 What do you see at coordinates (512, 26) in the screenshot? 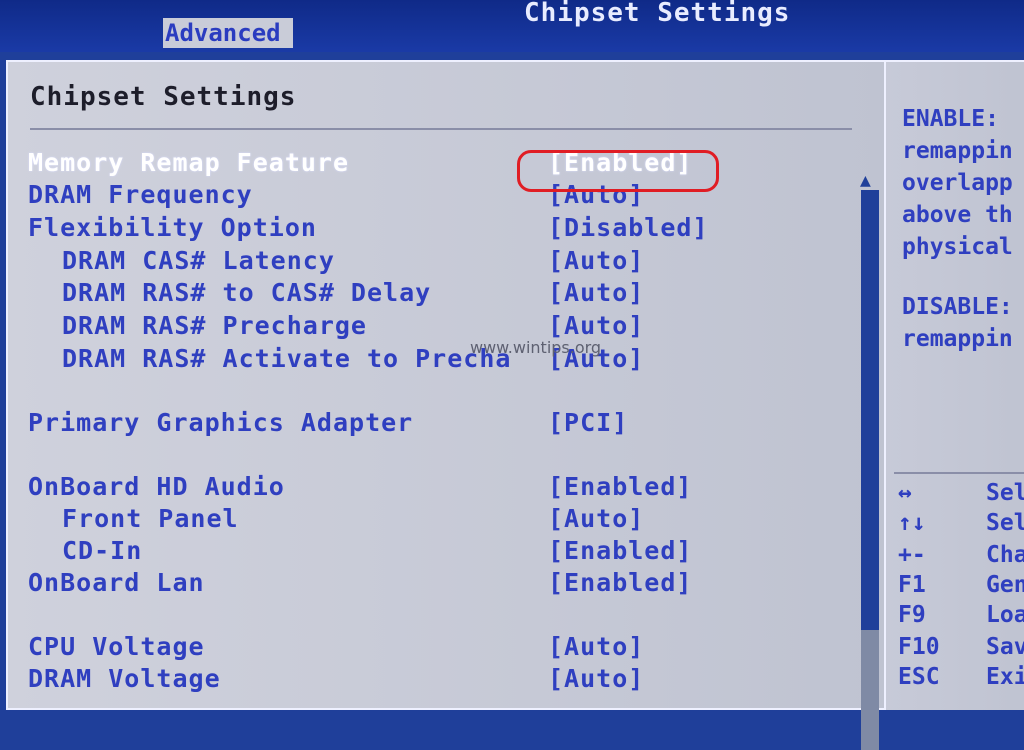
I see `top-bar: Chipset Settings Advanced` at bounding box center [512, 26].